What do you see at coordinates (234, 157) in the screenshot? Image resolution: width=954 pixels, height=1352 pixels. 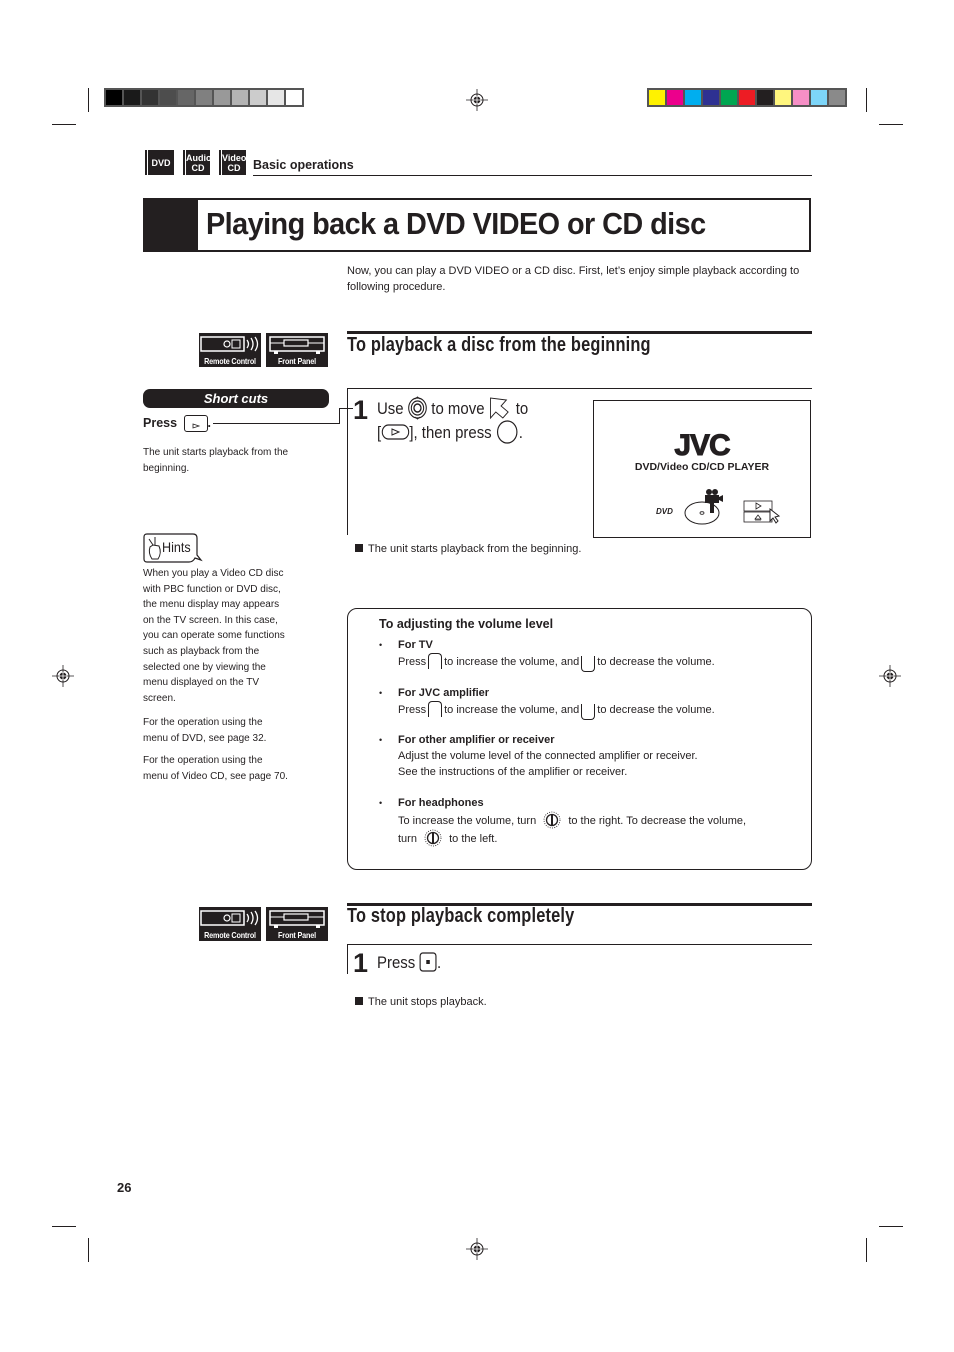 I see `badge-line1: Video` at bounding box center [234, 157].